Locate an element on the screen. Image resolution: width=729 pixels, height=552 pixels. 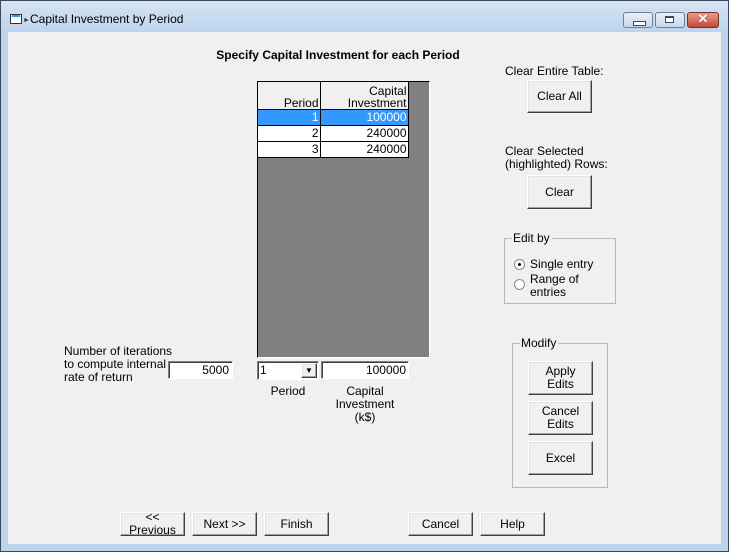
finish-button: Finish is located at coordinates (296, 524).